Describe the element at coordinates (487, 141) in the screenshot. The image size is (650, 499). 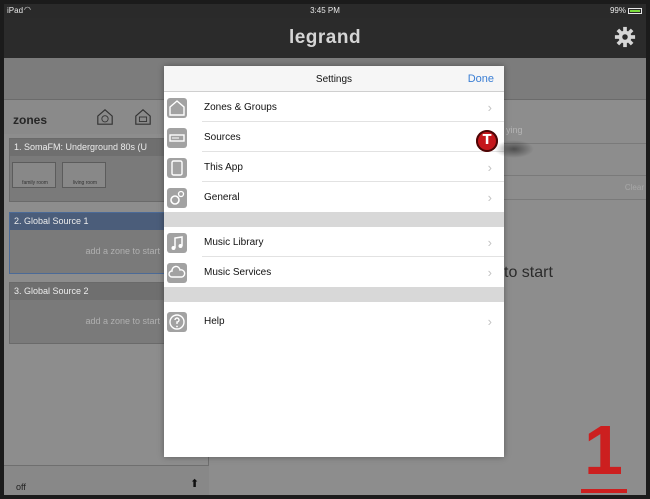
I see `touch-indicator-badge: T` at that location.